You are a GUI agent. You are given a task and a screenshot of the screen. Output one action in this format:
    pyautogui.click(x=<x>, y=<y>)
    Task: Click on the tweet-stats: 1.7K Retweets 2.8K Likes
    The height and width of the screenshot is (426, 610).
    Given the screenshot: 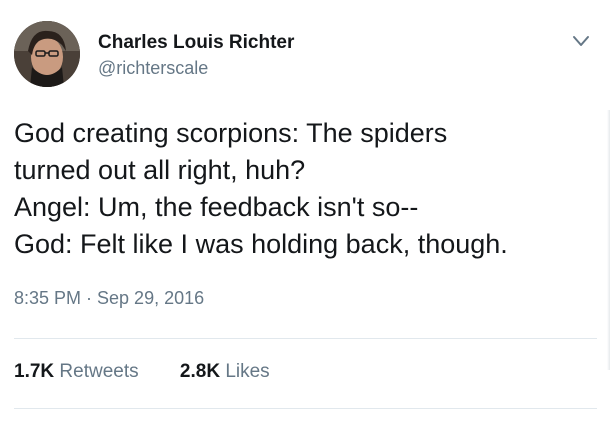 What is the action you would take?
    pyautogui.click(x=160, y=372)
    